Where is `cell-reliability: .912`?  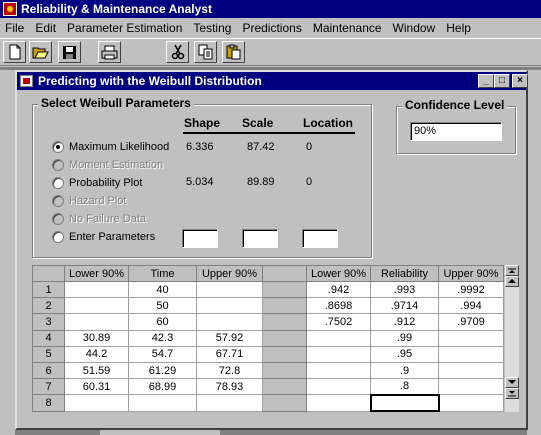
cell-reliability: .912 is located at coordinates (404, 322).